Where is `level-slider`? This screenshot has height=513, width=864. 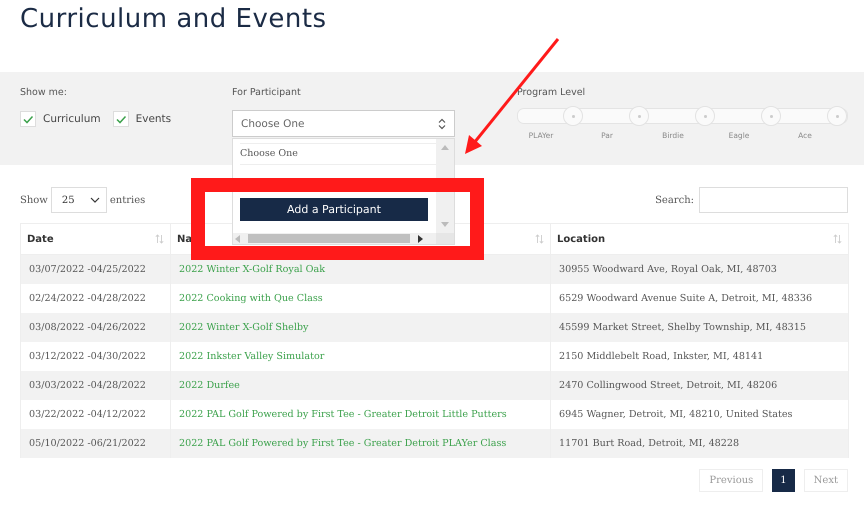
level-slider is located at coordinates (682, 116).